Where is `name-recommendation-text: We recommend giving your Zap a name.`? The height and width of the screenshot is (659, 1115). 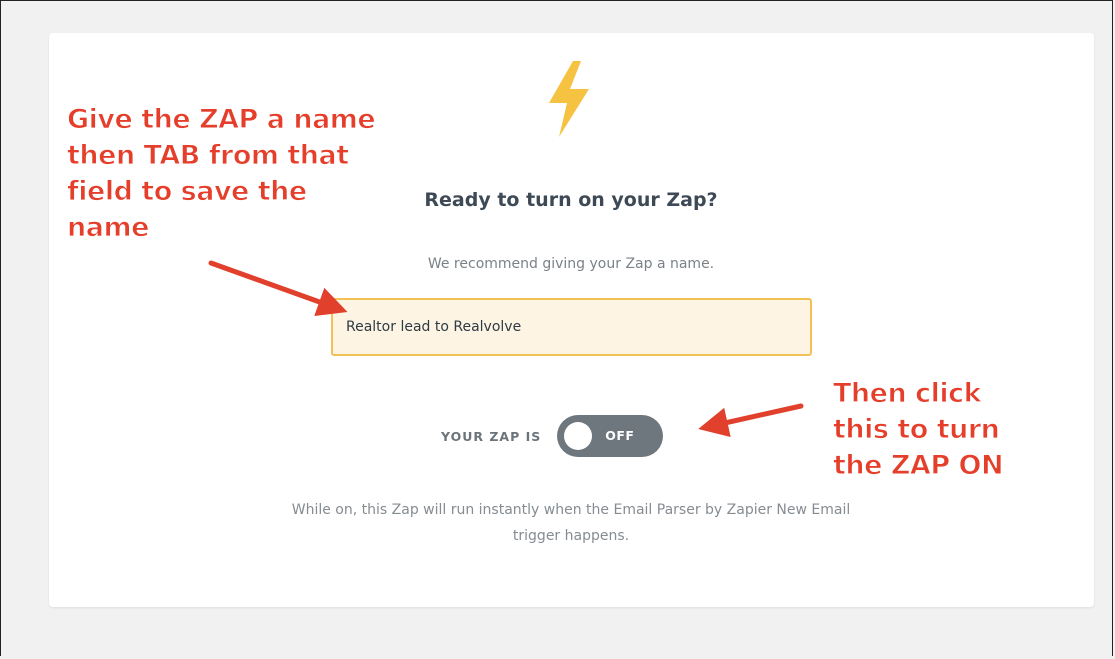 name-recommendation-text: We recommend giving your Zap a name. is located at coordinates (571, 264).